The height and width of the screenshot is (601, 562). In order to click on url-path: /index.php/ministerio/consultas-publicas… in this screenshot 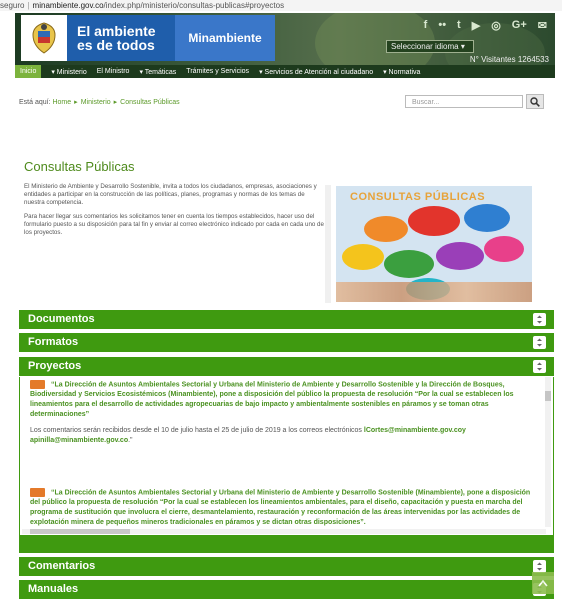, I will do `click(194, 5)`.